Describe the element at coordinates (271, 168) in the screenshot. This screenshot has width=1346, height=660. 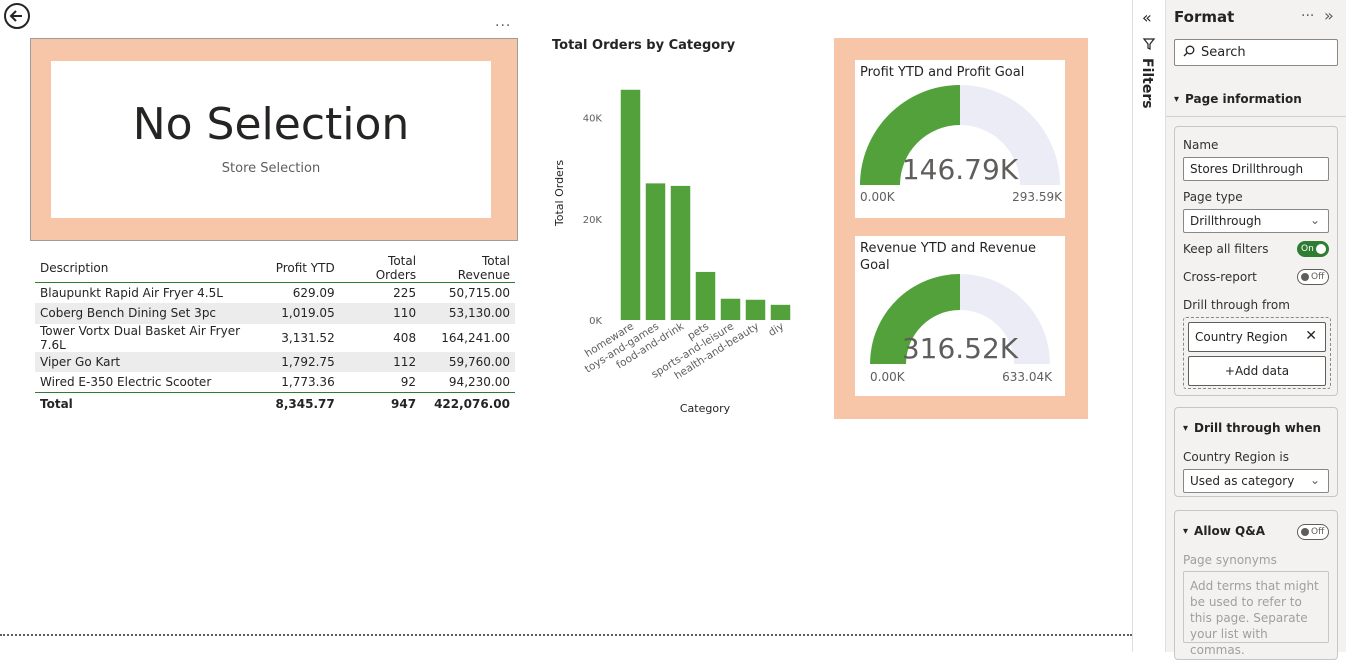
I see `card-label: Store Selection` at that location.